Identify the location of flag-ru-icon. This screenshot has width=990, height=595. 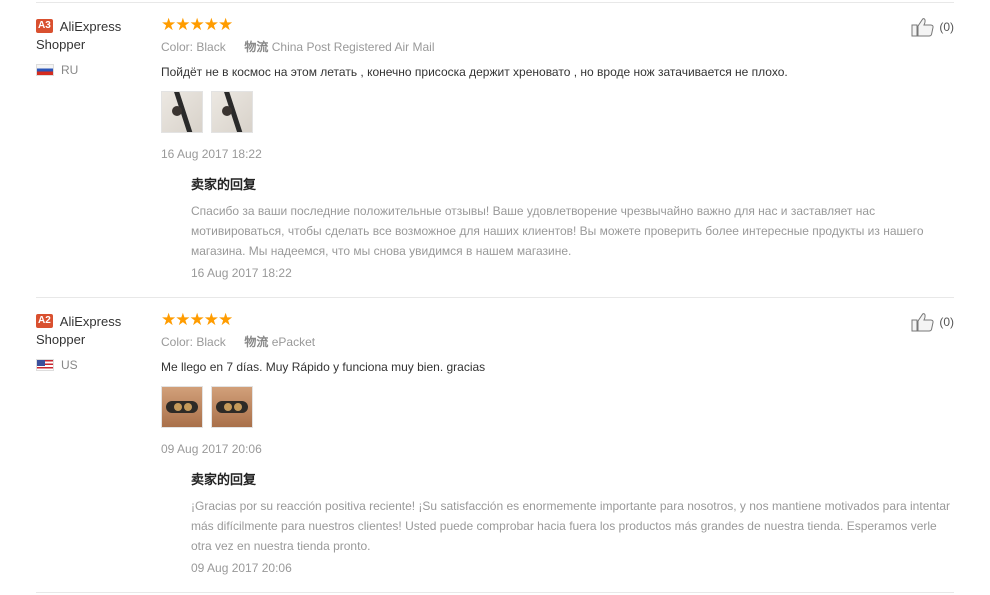
(45, 70).